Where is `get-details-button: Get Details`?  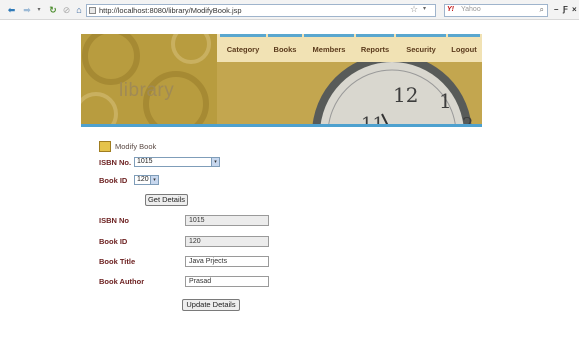 get-details-button: Get Details is located at coordinates (166, 200).